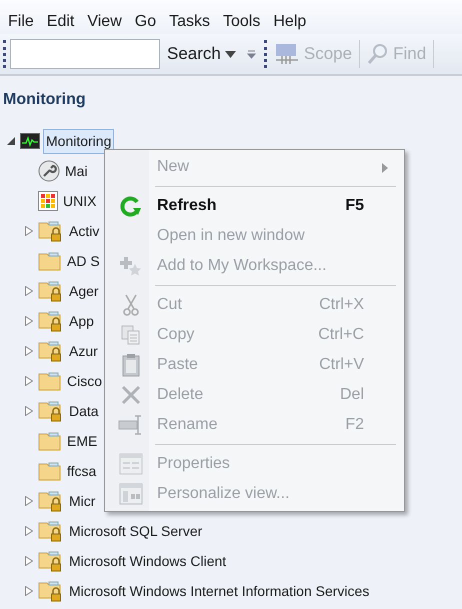 The width and height of the screenshot is (462, 609). Describe the element at coordinates (30, 141) in the screenshot. I see `monitor-icon` at that location.